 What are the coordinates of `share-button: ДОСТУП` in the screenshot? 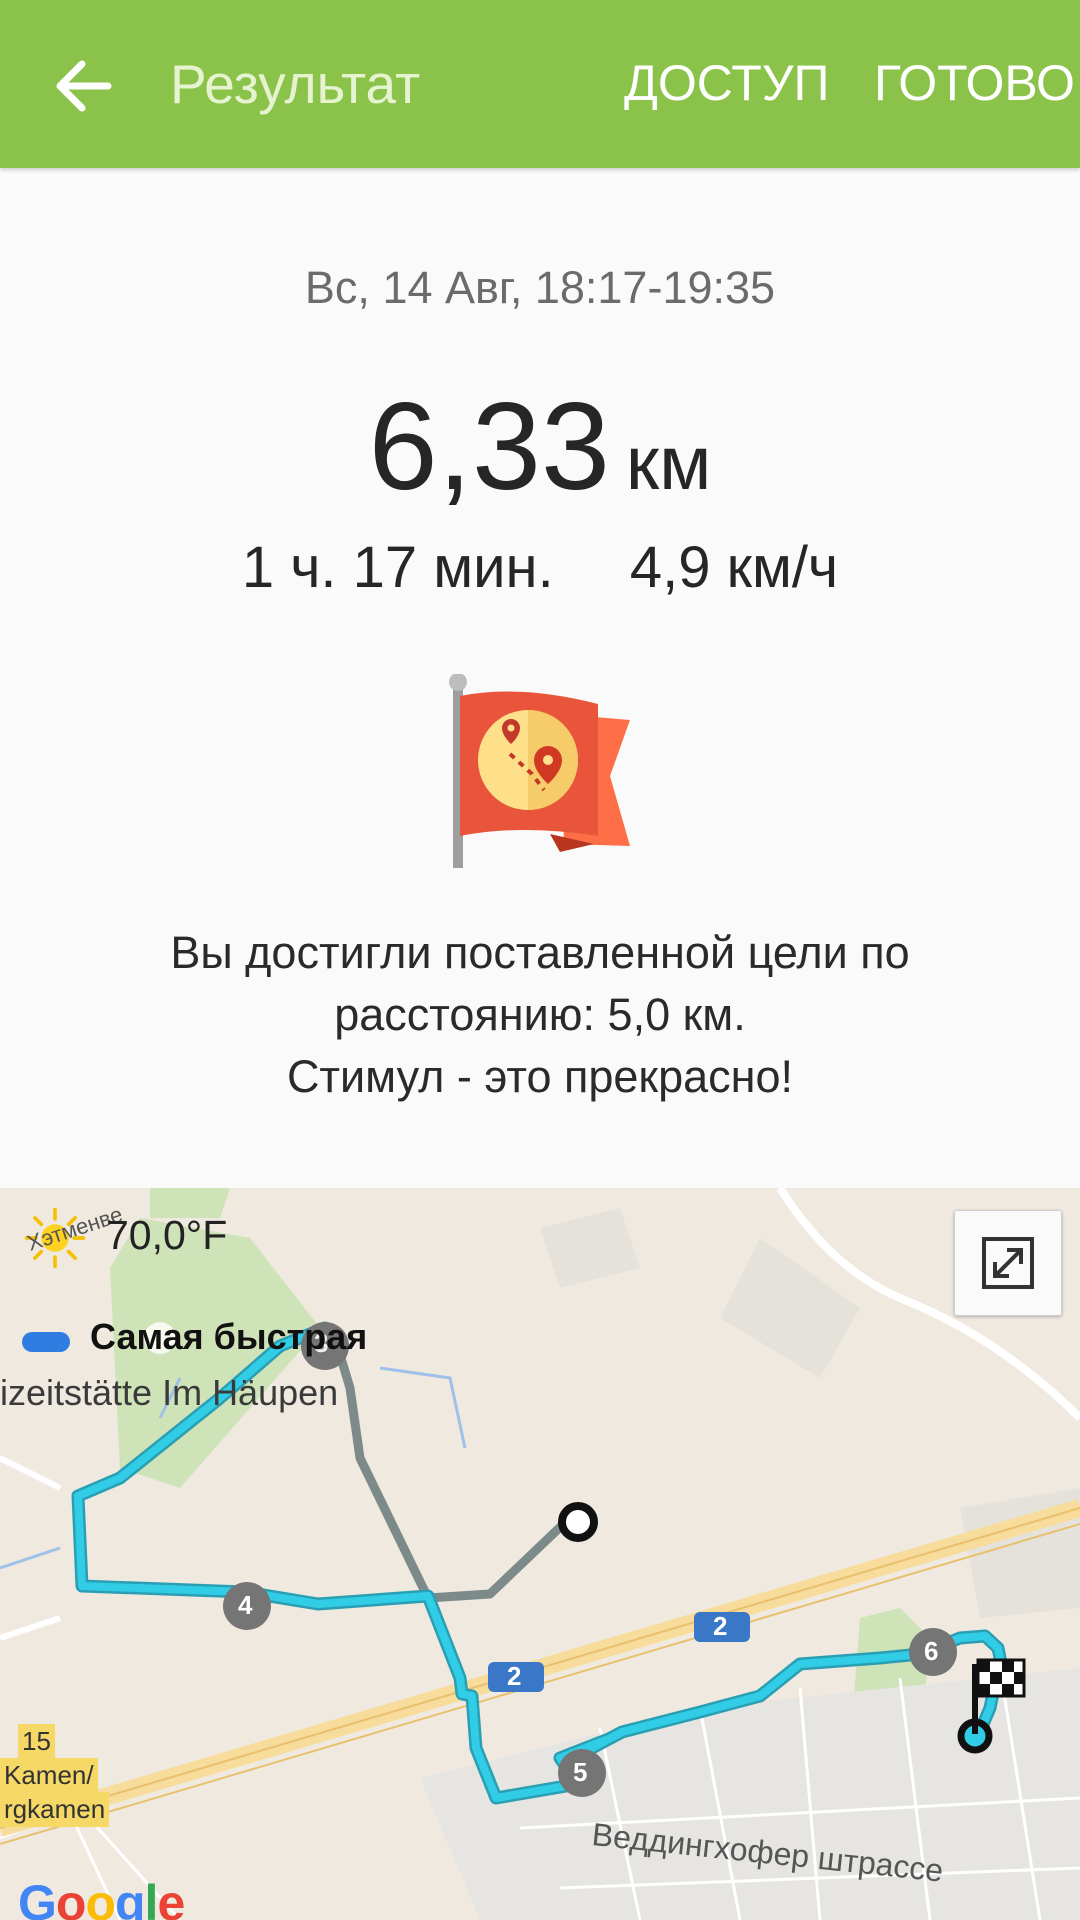 It's located at (726, 83).